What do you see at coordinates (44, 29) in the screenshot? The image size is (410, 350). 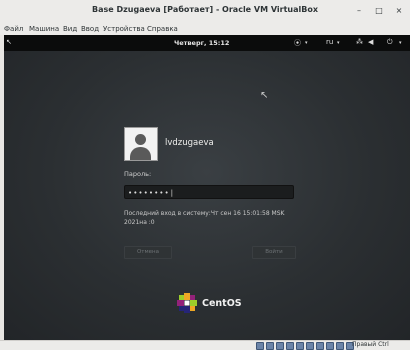 I see `menu-machine: Машина` at bounding box center [44, 29].